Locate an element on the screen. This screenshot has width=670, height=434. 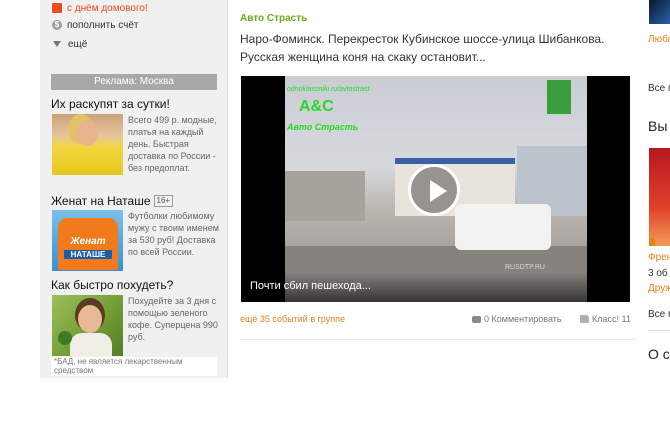
right-common-count: 3 об is located at coordinates (658, 273).